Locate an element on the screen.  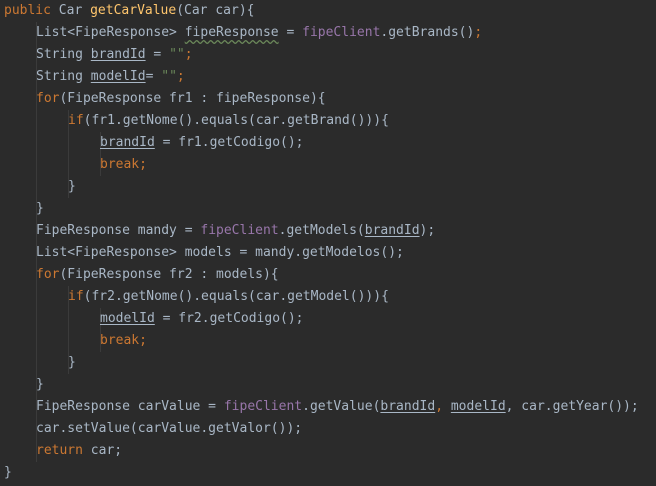
code-text: (fr2.getNome().equals(car.getModel())){ is located at coordinates (236, 296).